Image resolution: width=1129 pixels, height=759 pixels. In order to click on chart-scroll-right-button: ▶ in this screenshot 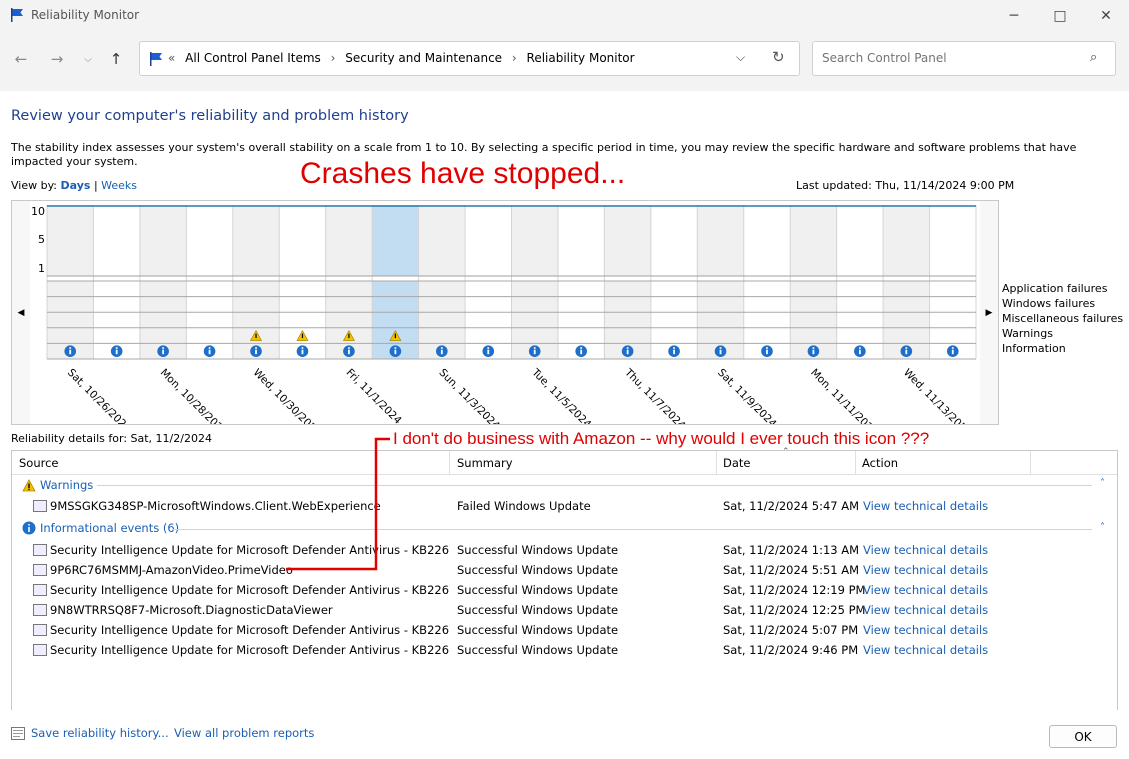, I will do `click(989, 312)`.